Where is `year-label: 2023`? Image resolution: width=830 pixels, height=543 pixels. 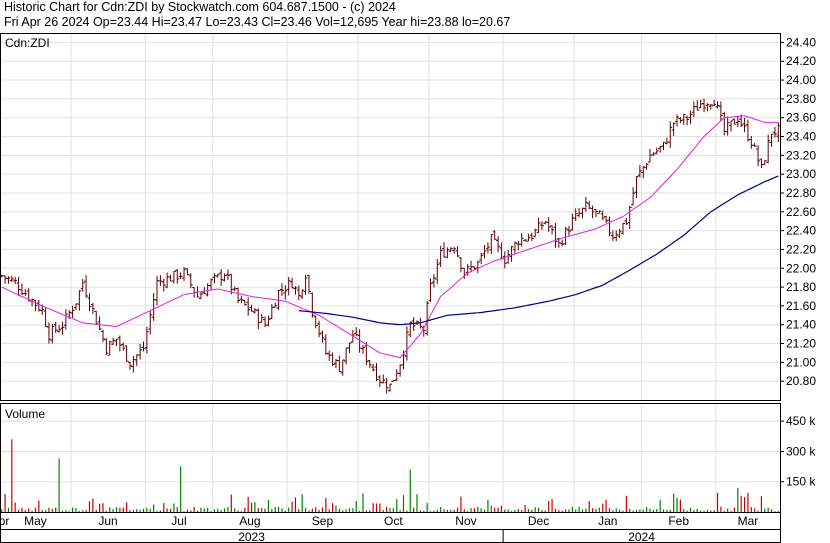 year-label: 2023 is located at coordinates (251, 536).